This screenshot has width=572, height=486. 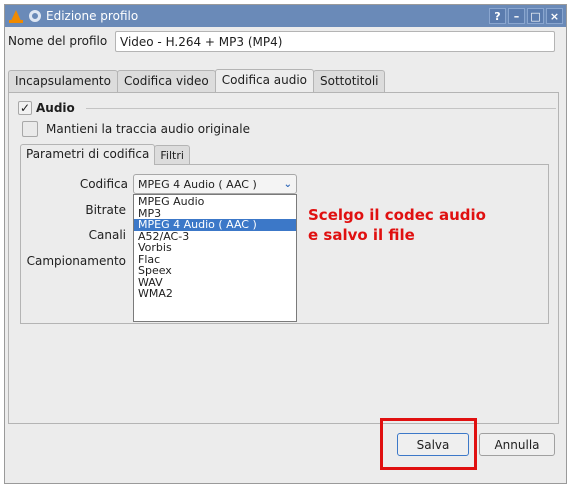 I want to click on tab-codifica-video: Codifica video, so click(x=166, y=81).